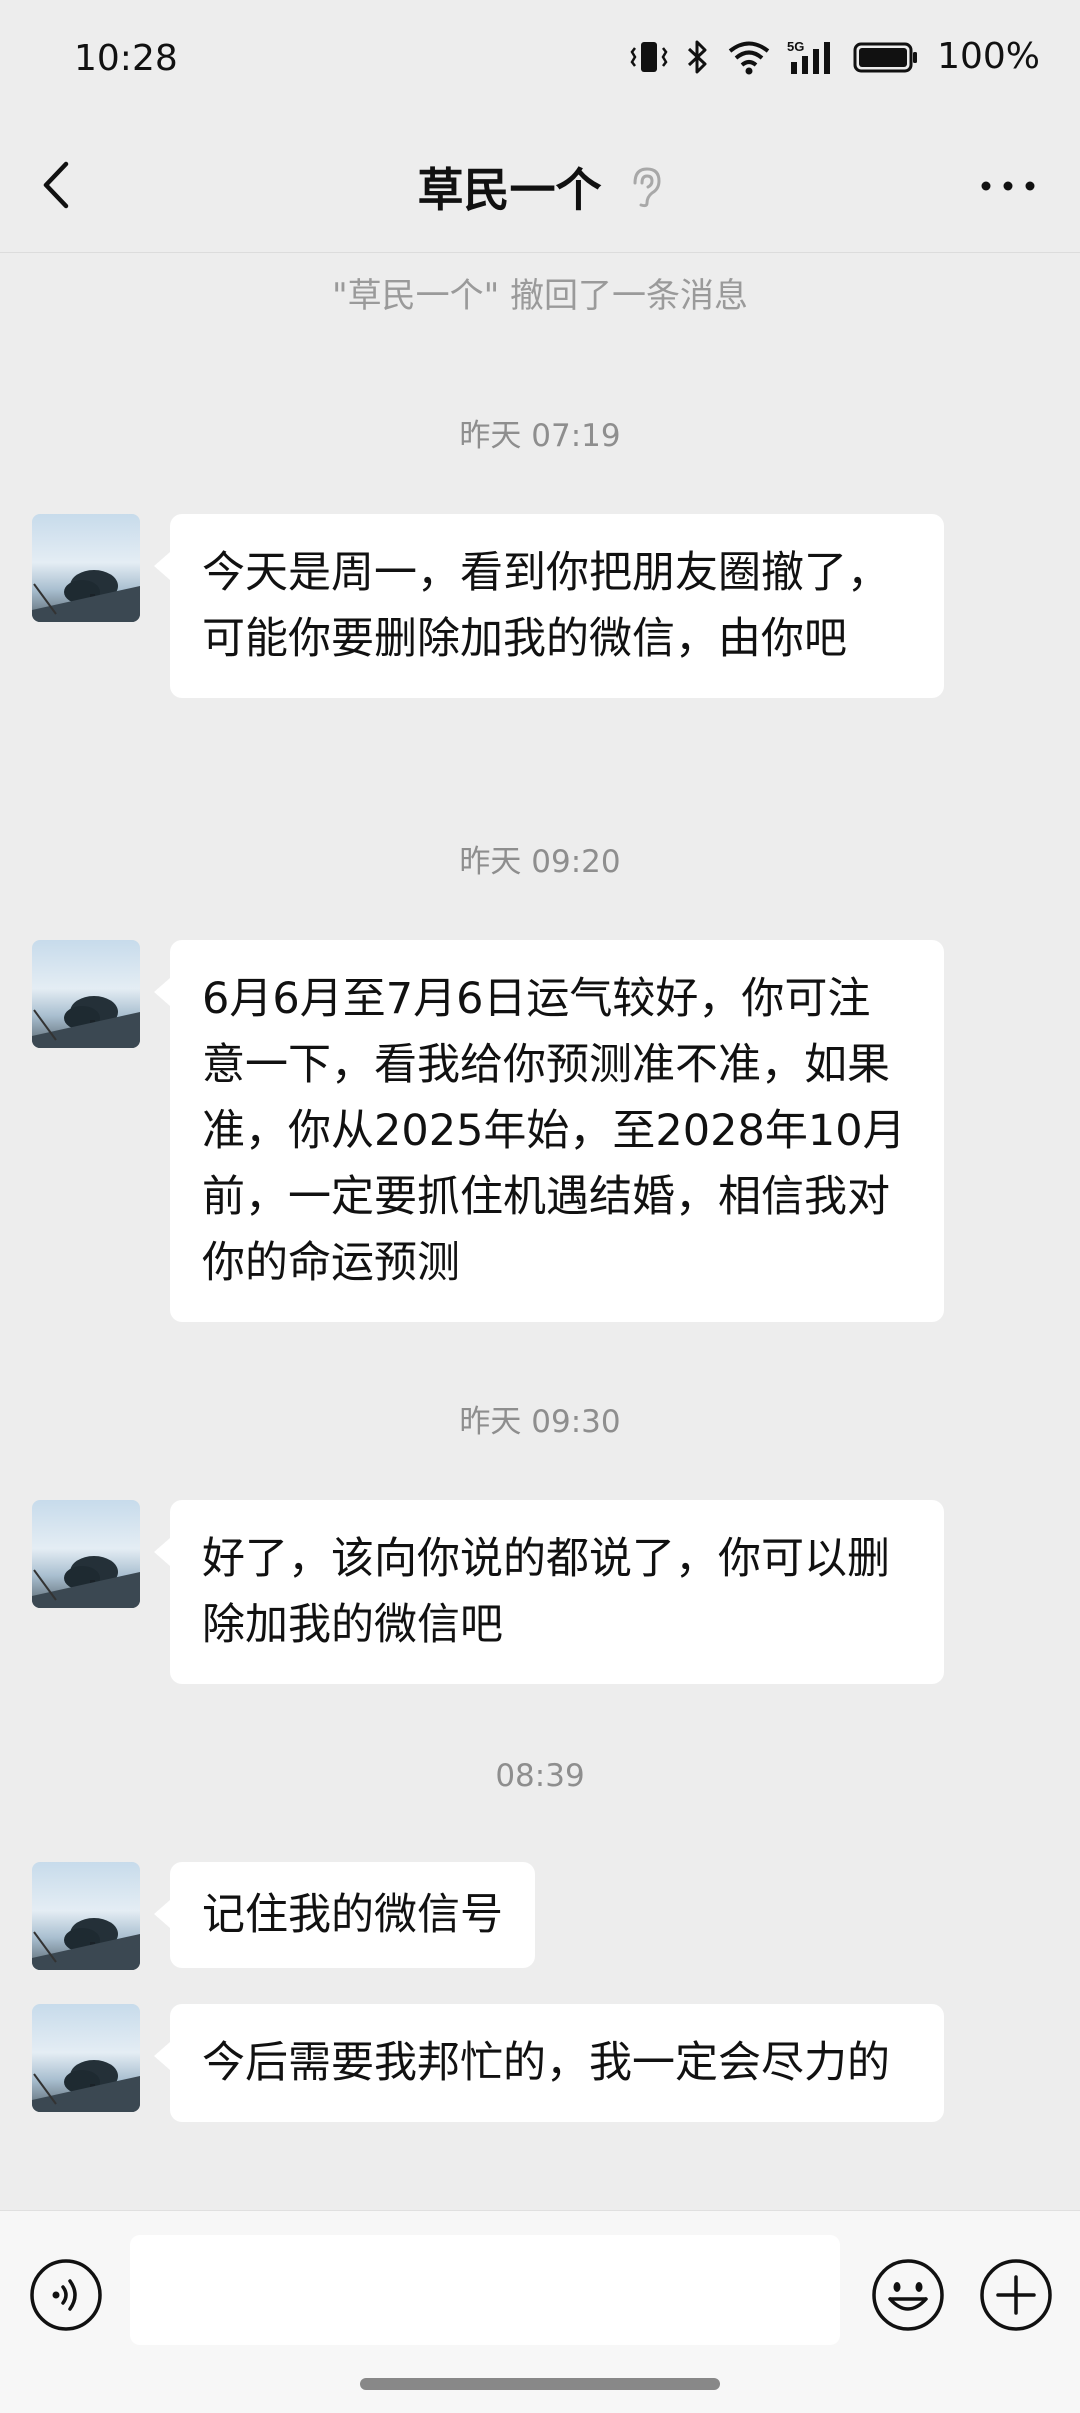  What do you see at coordinates (549, 606) in the screenshot?
I see `message-bubble: 今天是周一，看到你把朋友圈撤了，可能你要删除加我的微信，由你吧` at bounding box center [549, 606].